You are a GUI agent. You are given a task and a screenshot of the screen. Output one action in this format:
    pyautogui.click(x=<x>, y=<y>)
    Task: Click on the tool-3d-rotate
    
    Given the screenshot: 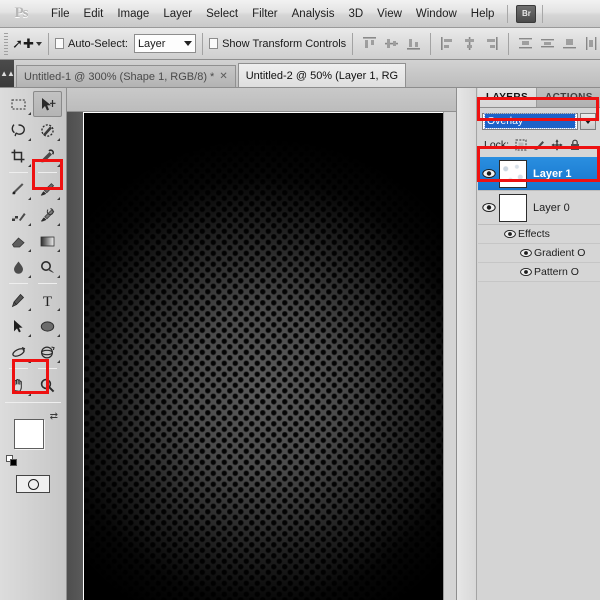 What is the action you would take?
    pyautogui.click(x=18, y=352)
    